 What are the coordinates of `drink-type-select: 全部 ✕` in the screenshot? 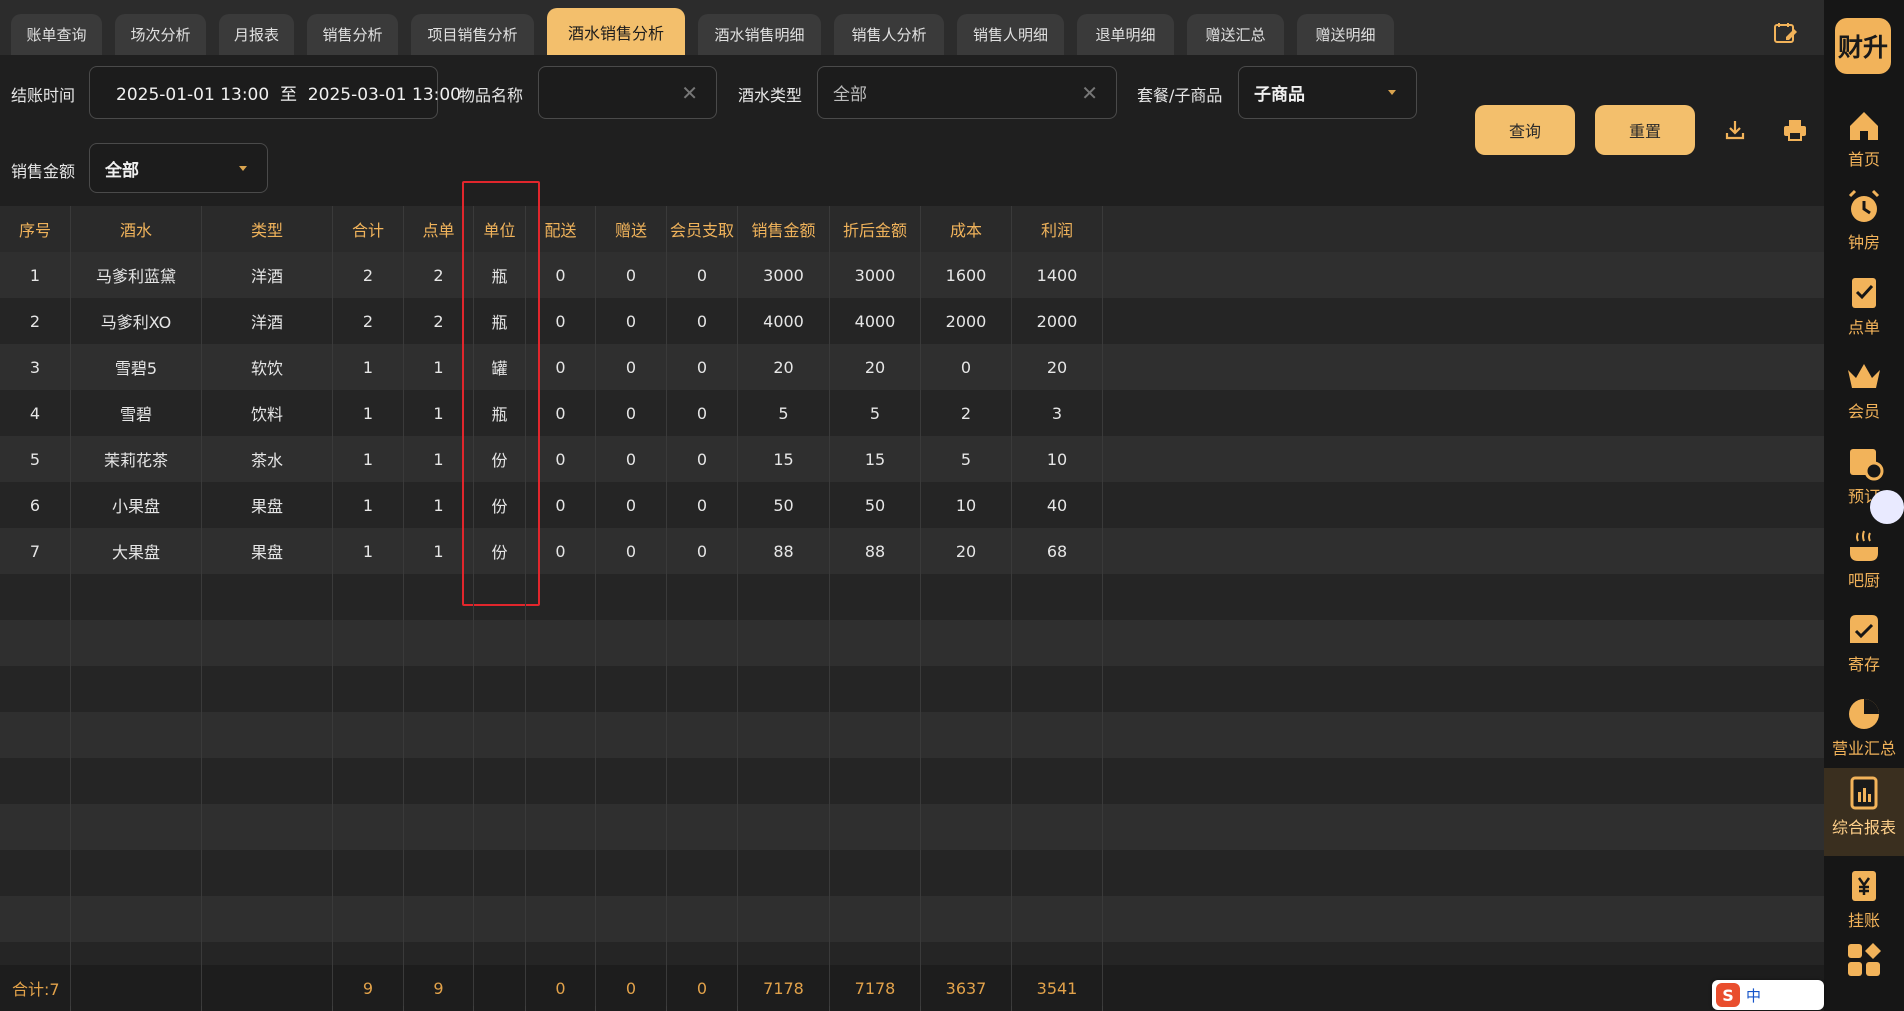 It's located at (967, 92).